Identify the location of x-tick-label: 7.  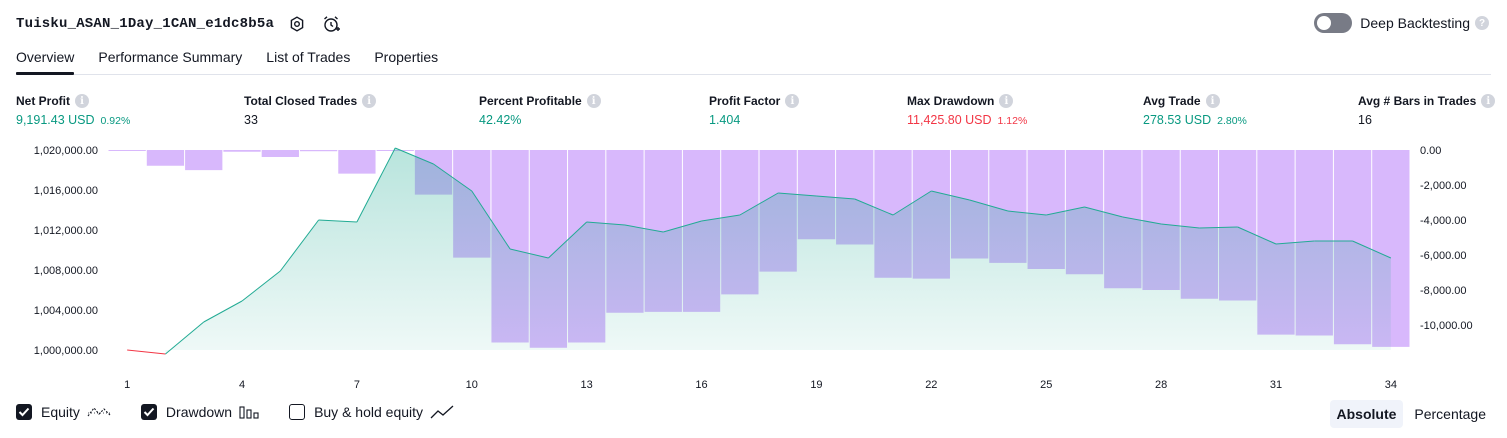
(357, 385).